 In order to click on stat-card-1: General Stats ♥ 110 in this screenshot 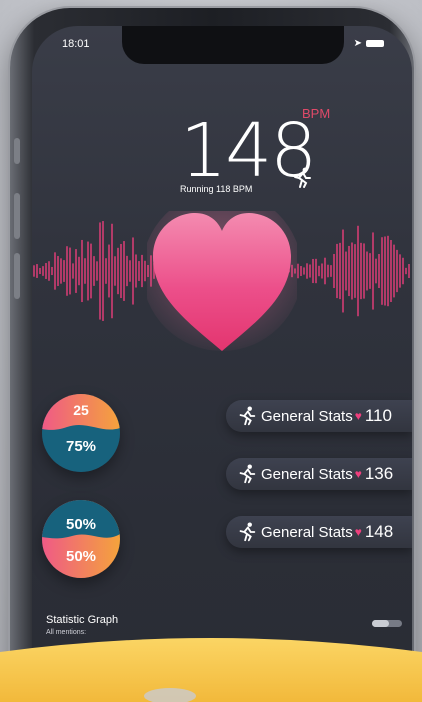, I will do `click(319, 416)`.